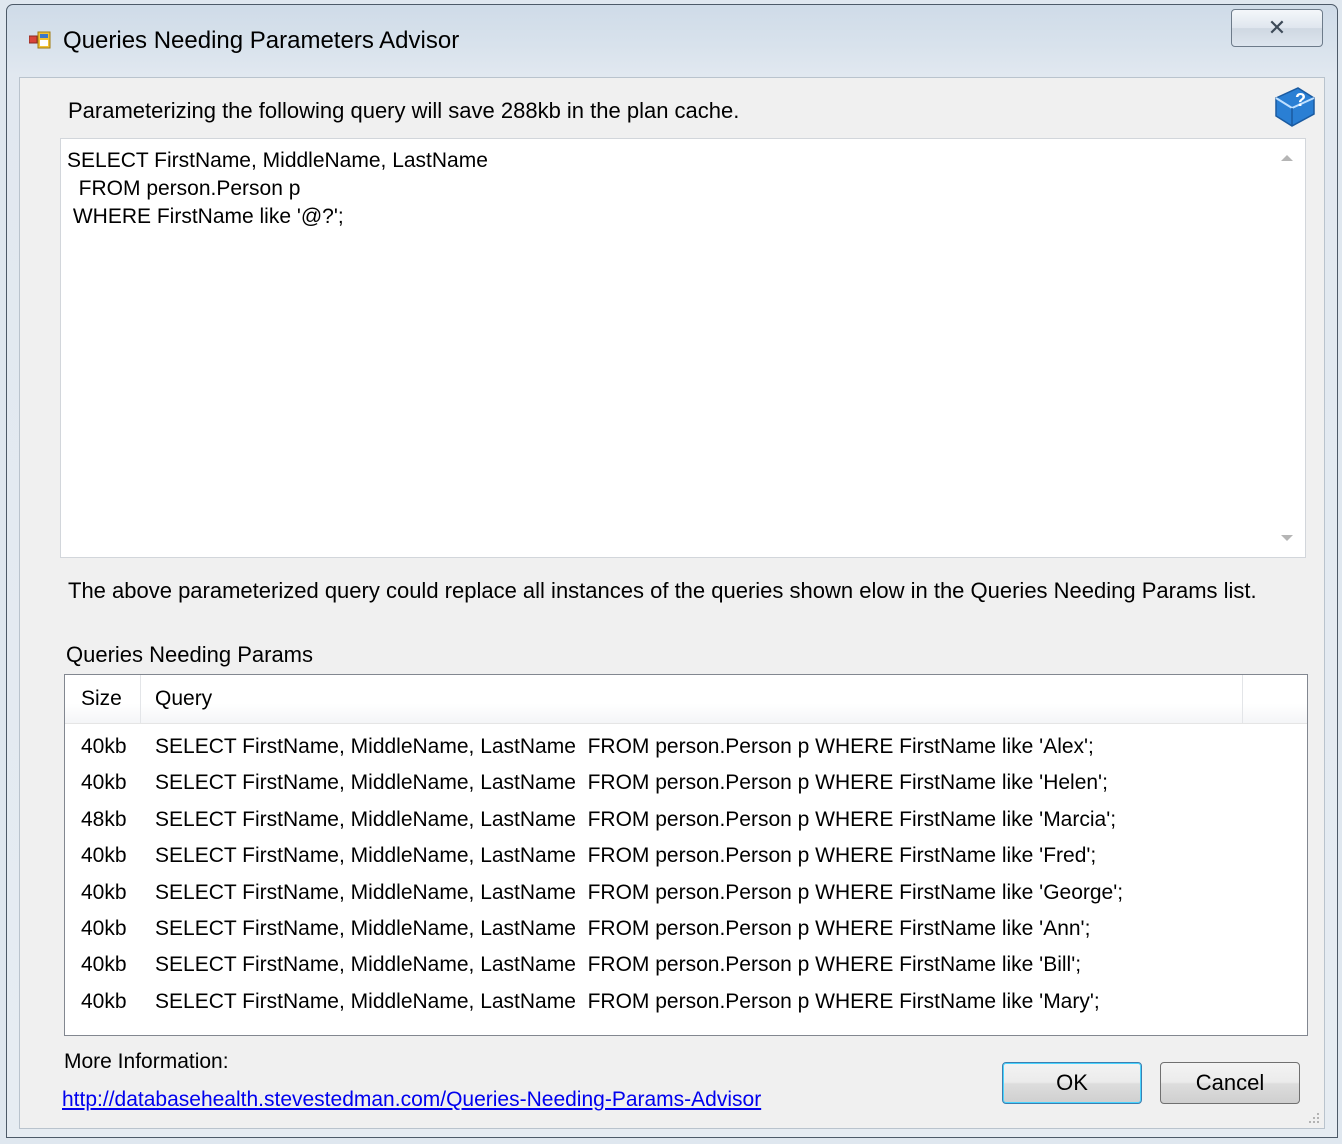 Image resolution: width=1342 pixels, height=1144 pixels. I want to click on close-button: ✕, so click(1277, 28).